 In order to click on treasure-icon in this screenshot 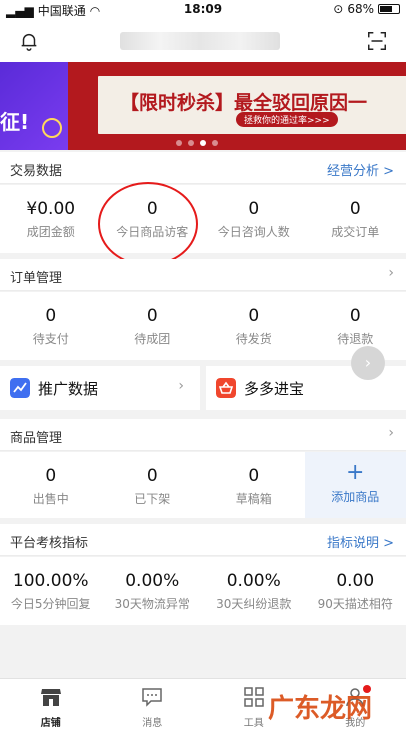, I will do `click(226, 388)`.